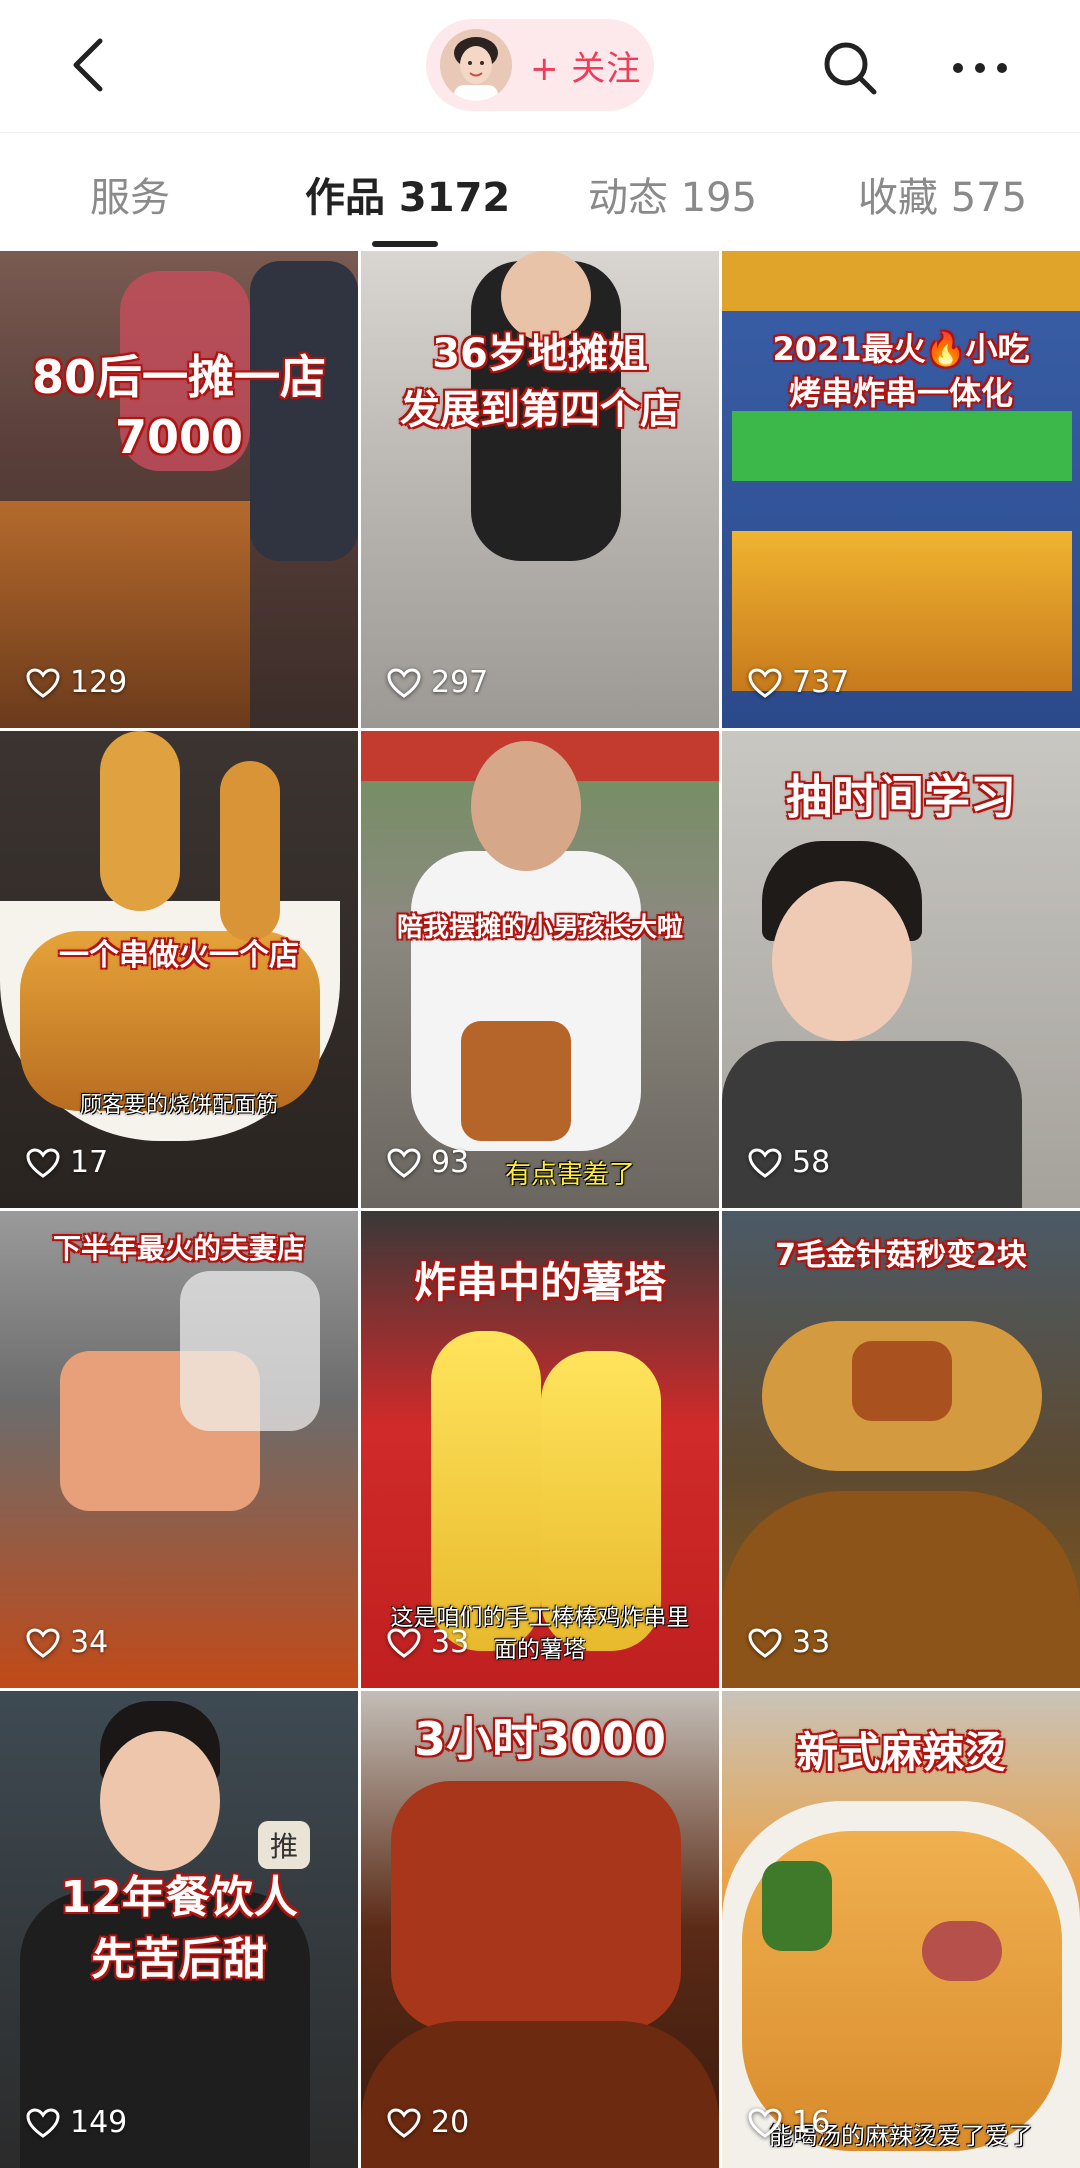 Image resolution: width=1080 pixels, height=2168 pixels. Describe the element at coordinates (901, 349) in the screenshot. I see `video-caption: 2021最火🔥小吃` at that location.